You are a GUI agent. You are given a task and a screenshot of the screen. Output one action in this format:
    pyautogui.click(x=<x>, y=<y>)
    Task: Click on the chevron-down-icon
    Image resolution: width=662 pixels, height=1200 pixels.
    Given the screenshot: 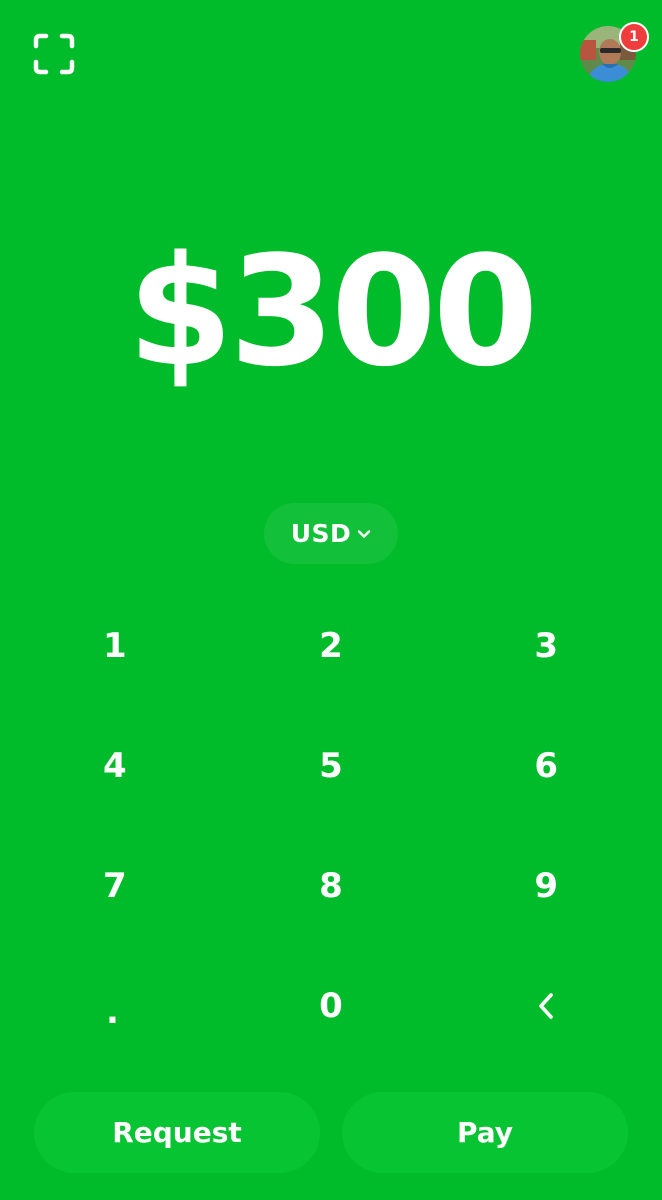 What is the action you would take?
    pyautogui.click(x=364, y=534)
    